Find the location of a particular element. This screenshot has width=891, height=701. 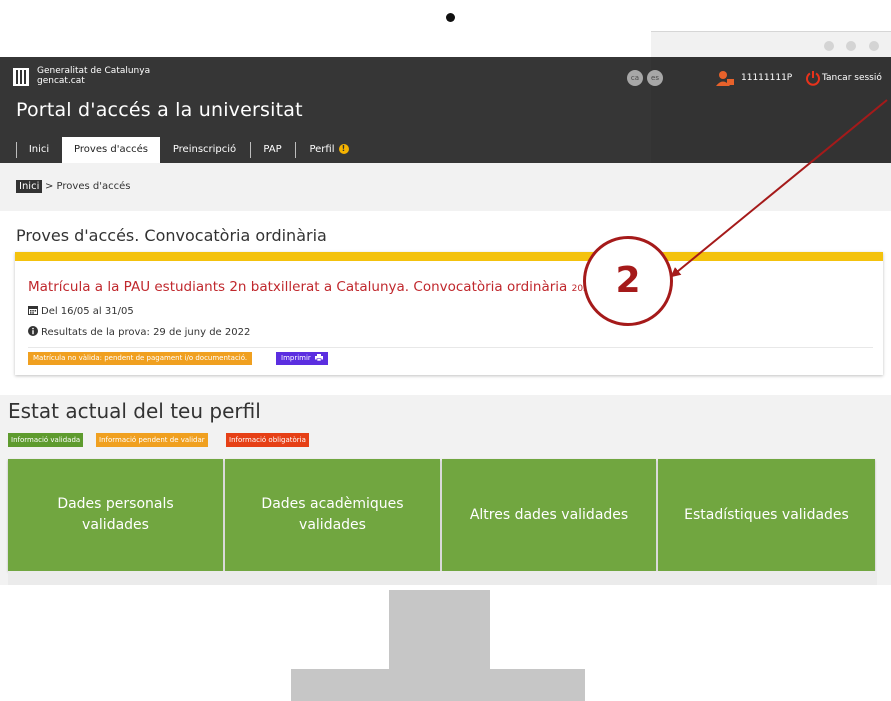

generalitat-logo-icon is located at coordinates (21, 77).